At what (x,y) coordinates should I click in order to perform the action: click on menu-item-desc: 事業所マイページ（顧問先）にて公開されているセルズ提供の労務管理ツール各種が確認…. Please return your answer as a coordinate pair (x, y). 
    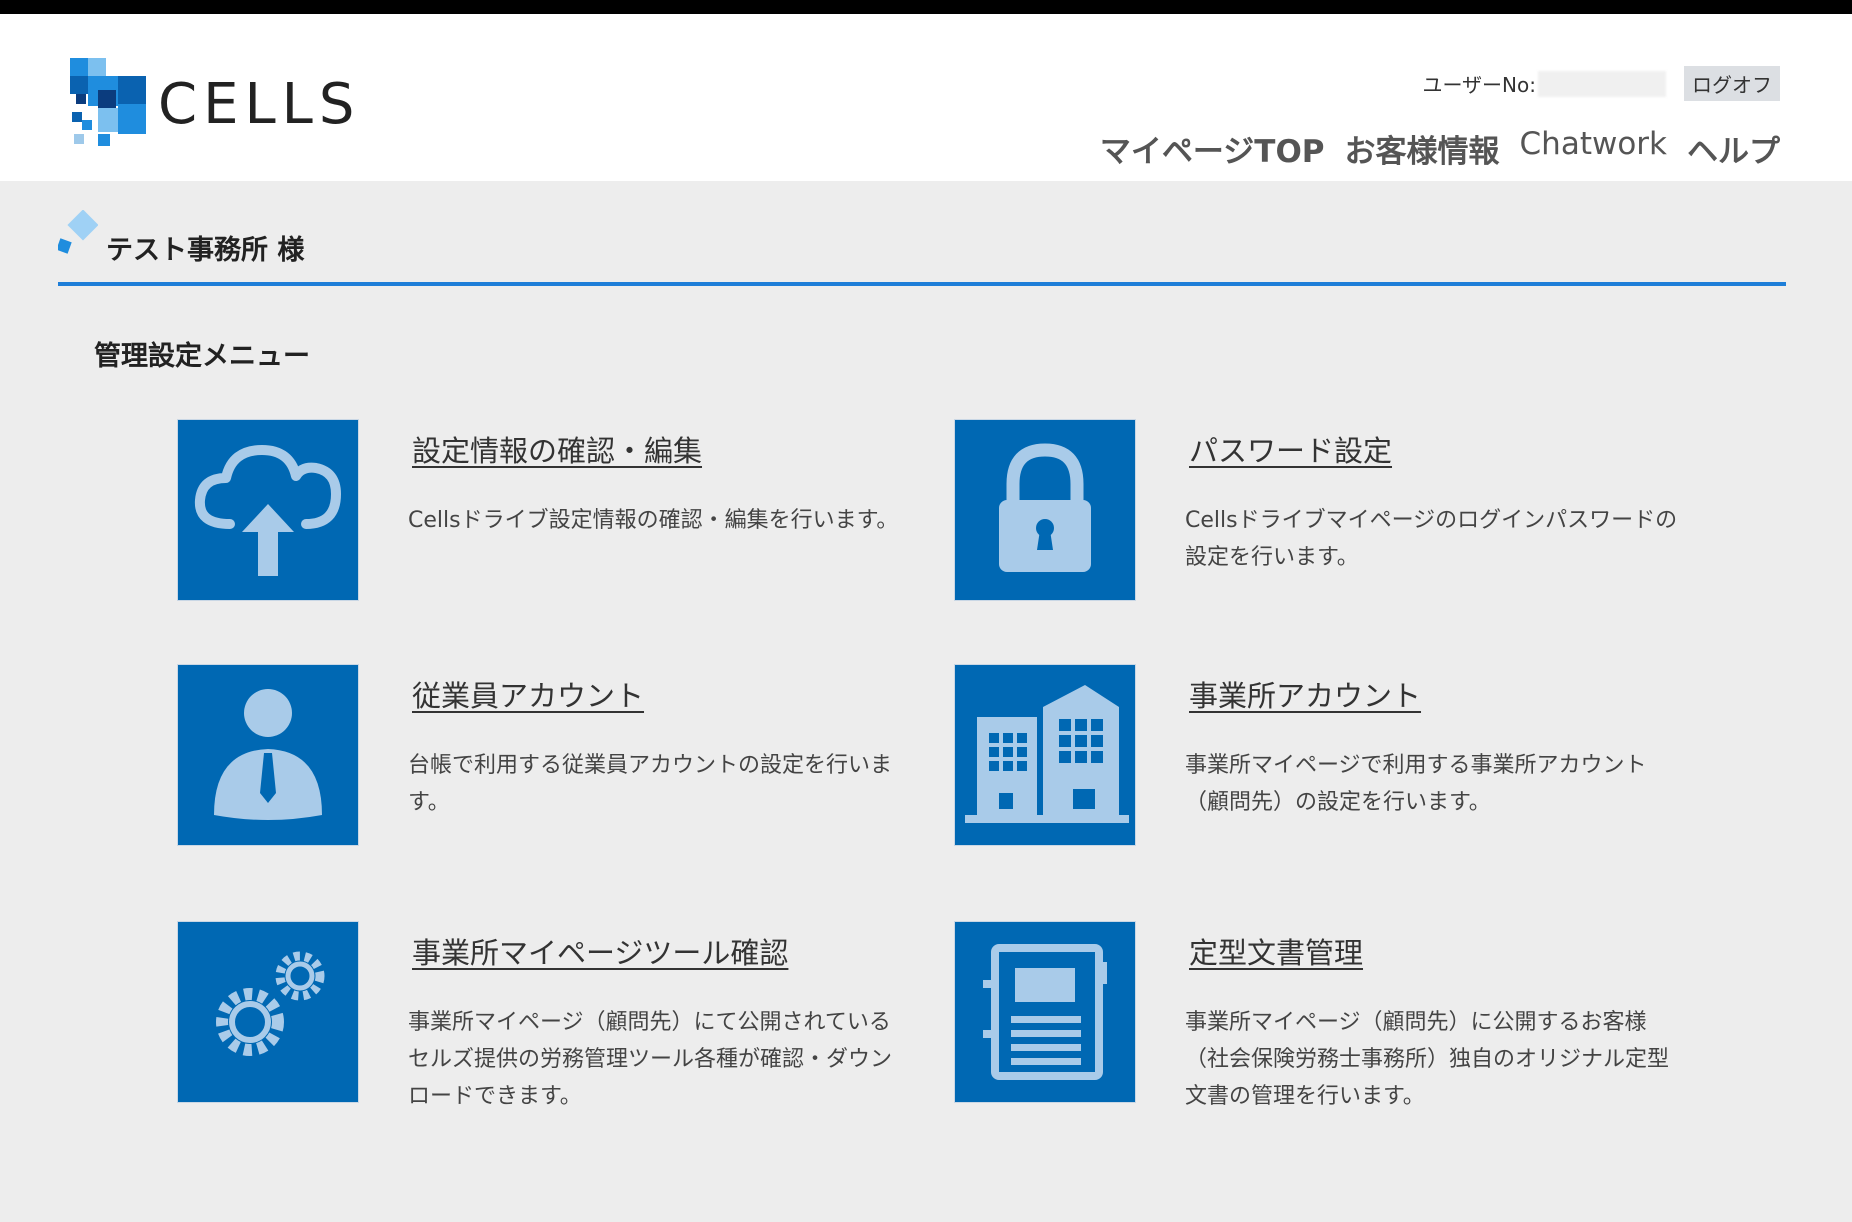
    Looking at the image, I should click on (650, 1059).